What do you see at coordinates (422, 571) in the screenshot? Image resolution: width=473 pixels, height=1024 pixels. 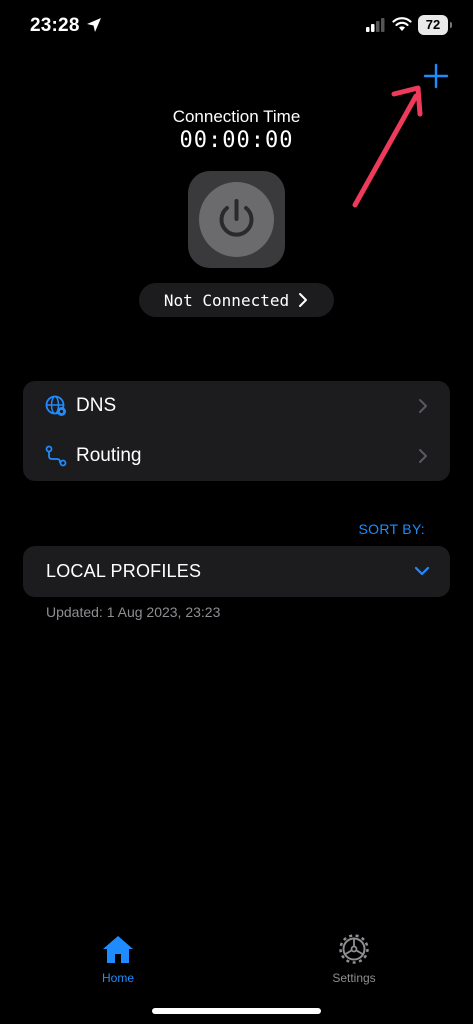 I see `chevron-down-icon` at bounding box center [422, 571].